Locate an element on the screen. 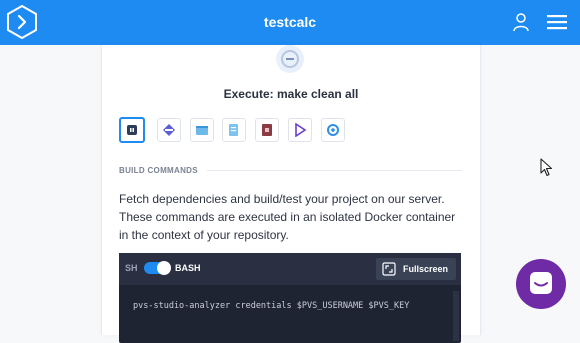  execute-title: Execute: make clean all is located at coordinates (291, 94).